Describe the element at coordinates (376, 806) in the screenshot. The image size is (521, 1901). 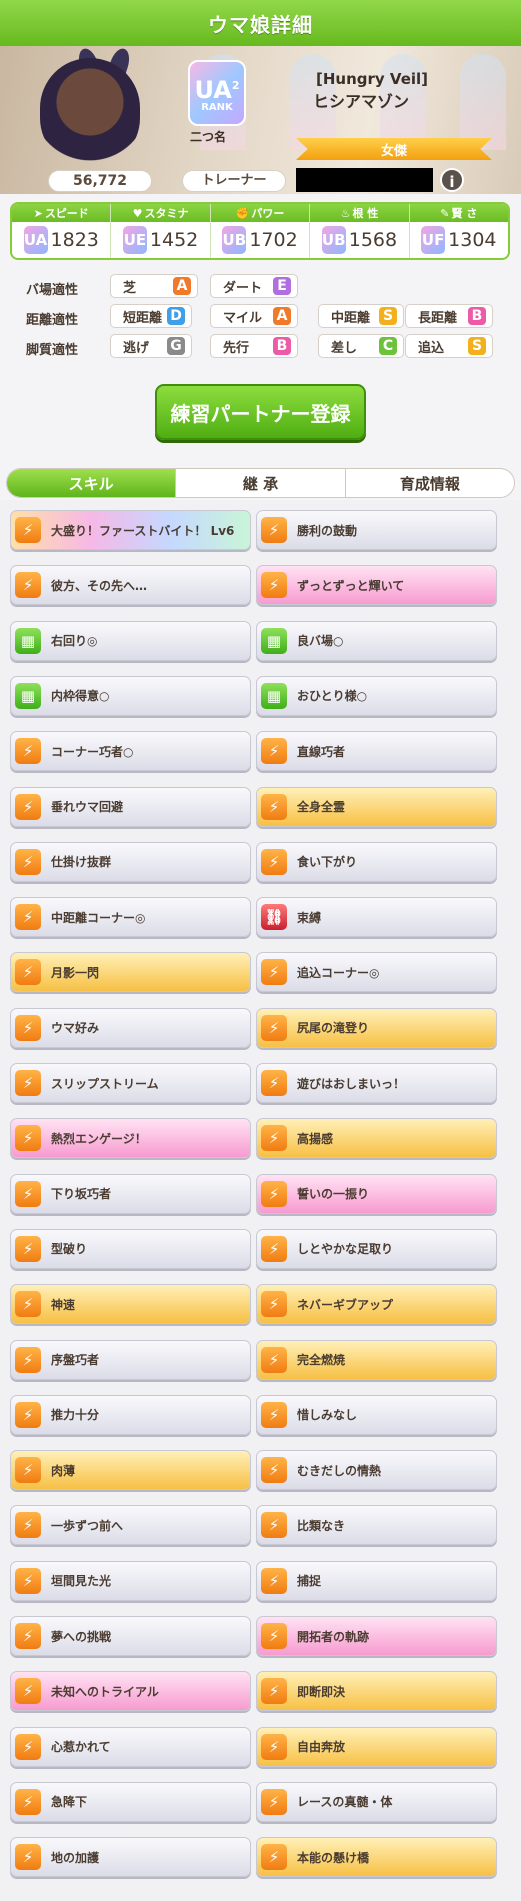
I see `skill-item: ⚡ 全身全霊` at that location.